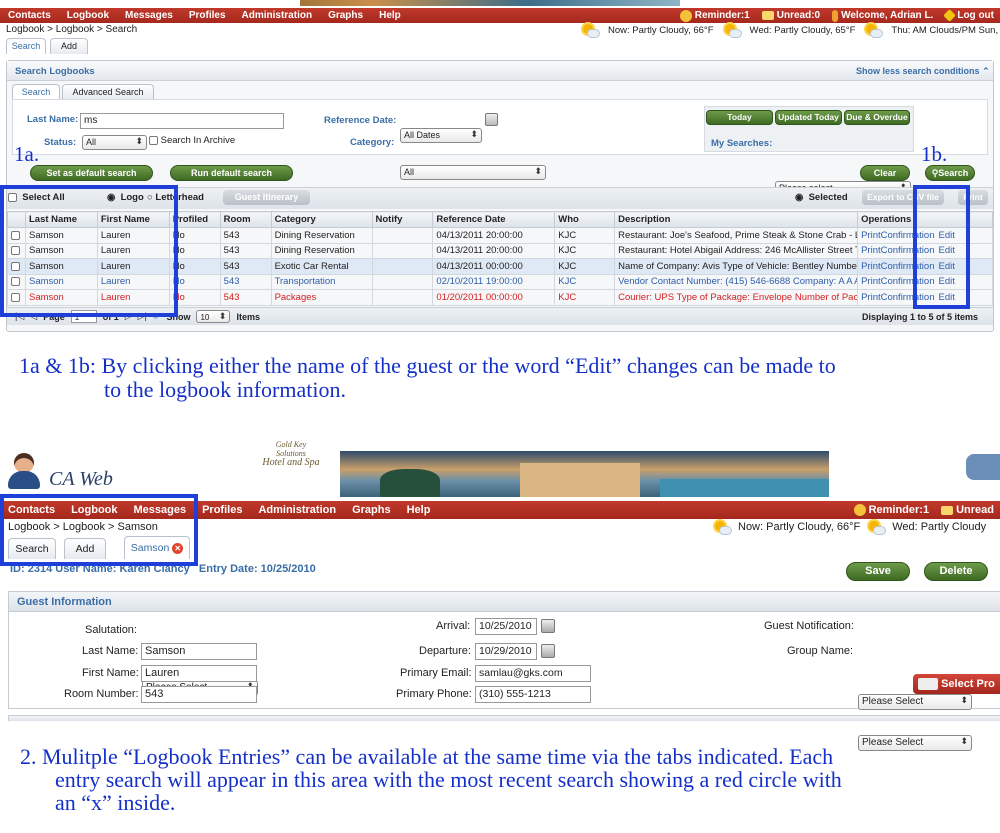 The image size is (1000, 833). I want to click on category-cell: Exotic Car Rental, so click(321, 266).